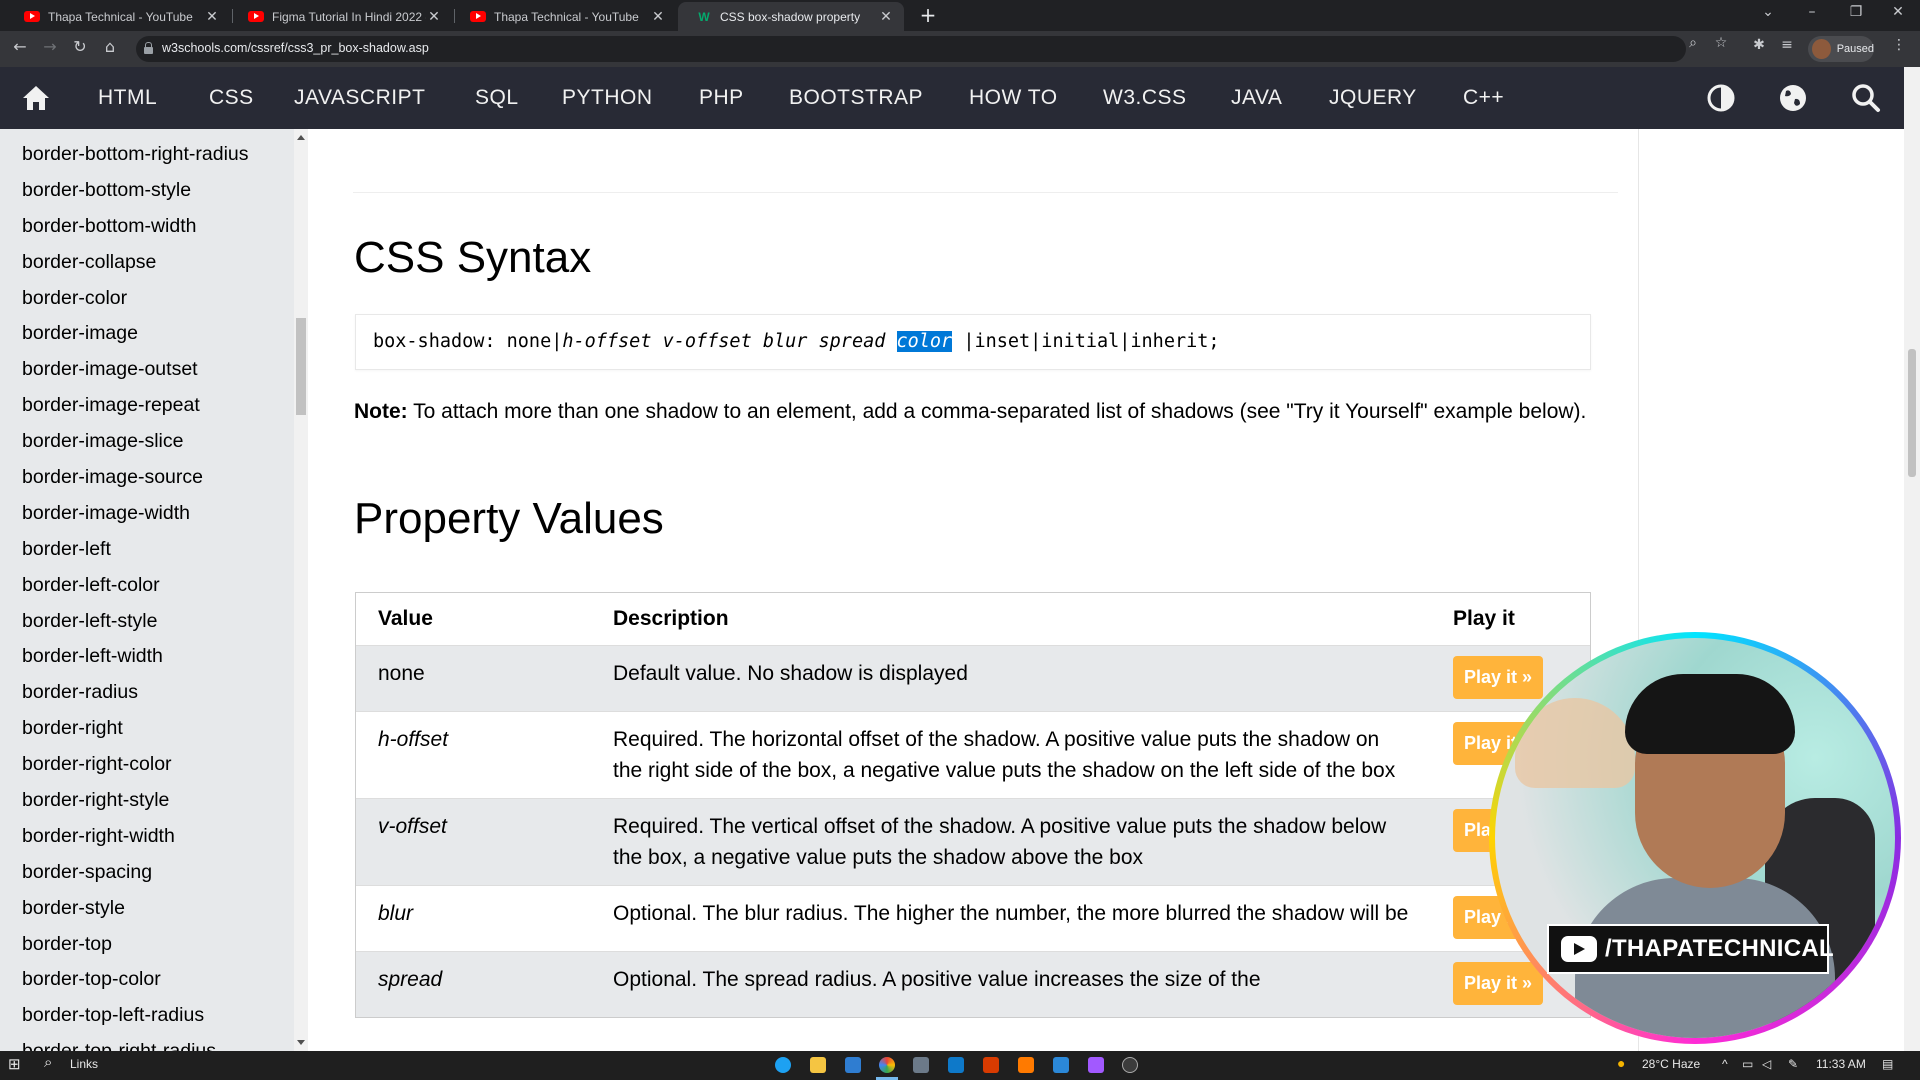 The height and width of the screenshot is (1080, 1920). What do you see at coordinates (1841, 1064) in the screenshot?
I see `clock-time: 11:33 AM` at bounding box center [1841, 1064].